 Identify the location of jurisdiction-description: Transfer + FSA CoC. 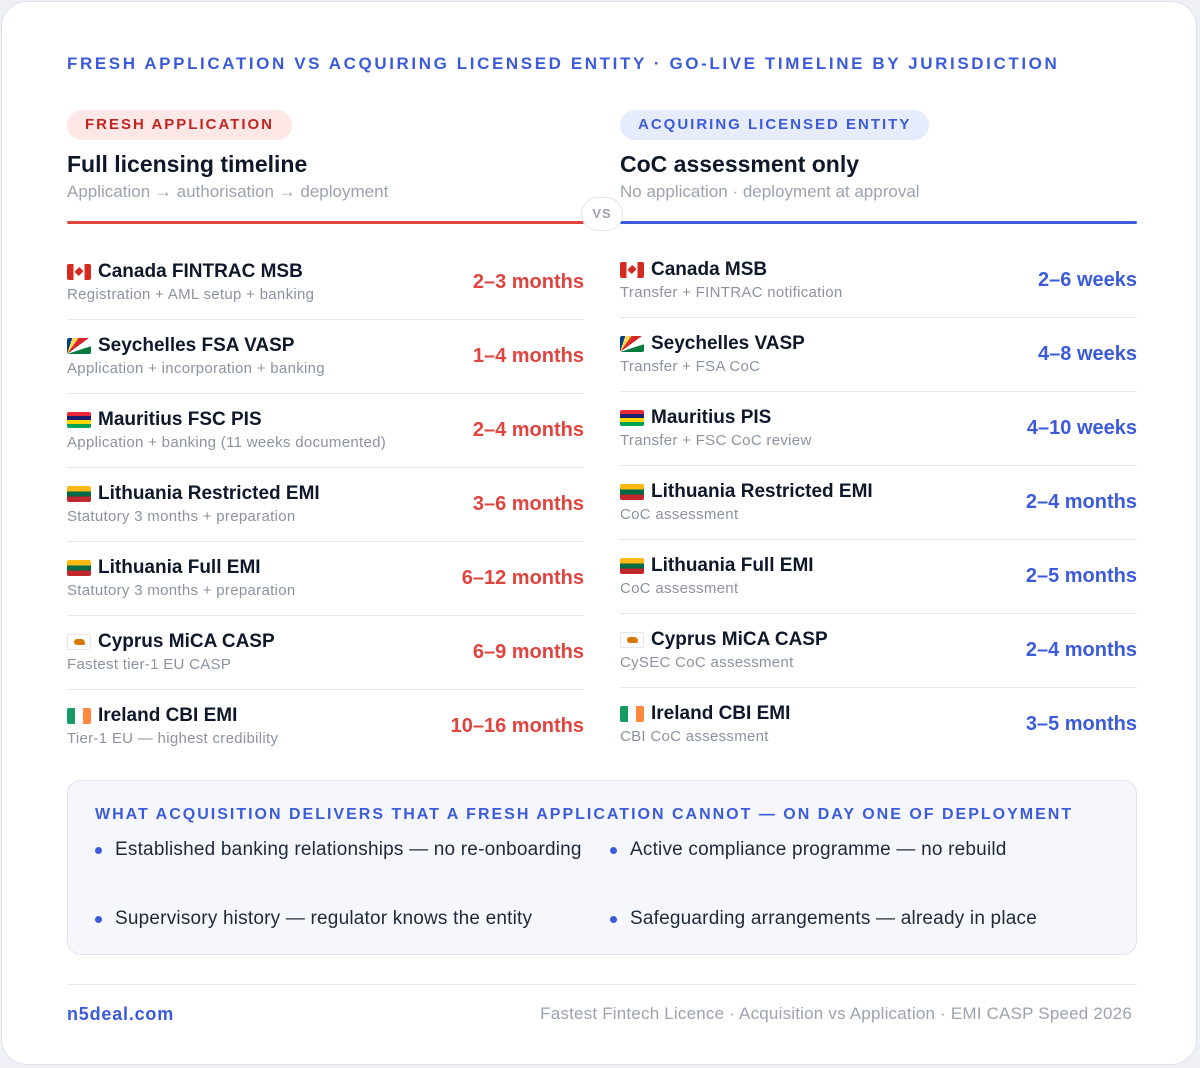
(690, 366).